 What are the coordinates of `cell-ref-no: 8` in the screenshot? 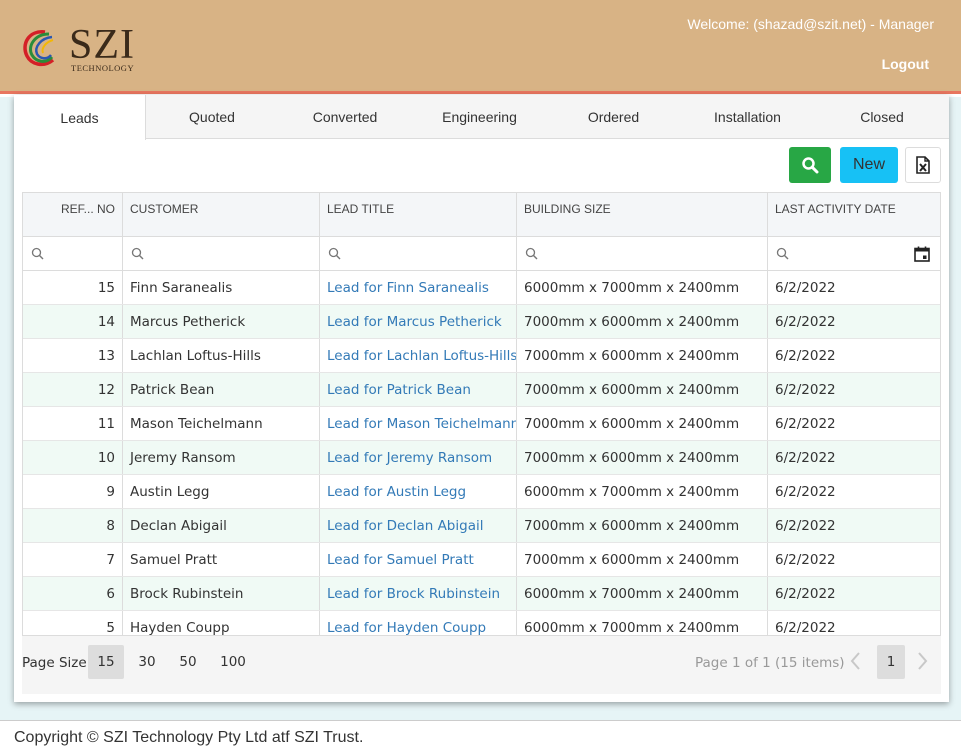 It's located at (73, 525).